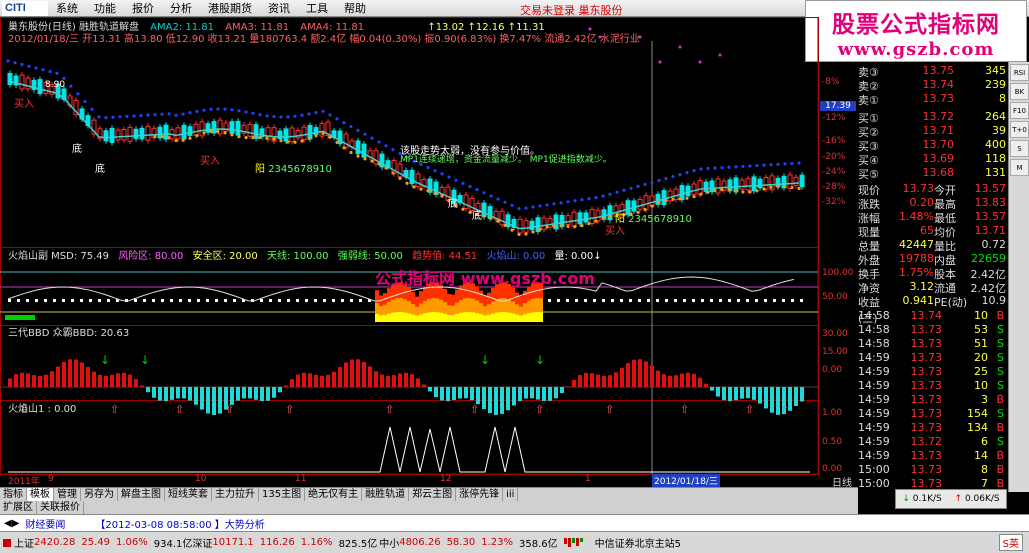 The image size is (1029, 553). What do you see at coordinates (995, 158) in the screenshot?
I see `buy-volume: 118` at bounding box center [995, 158].